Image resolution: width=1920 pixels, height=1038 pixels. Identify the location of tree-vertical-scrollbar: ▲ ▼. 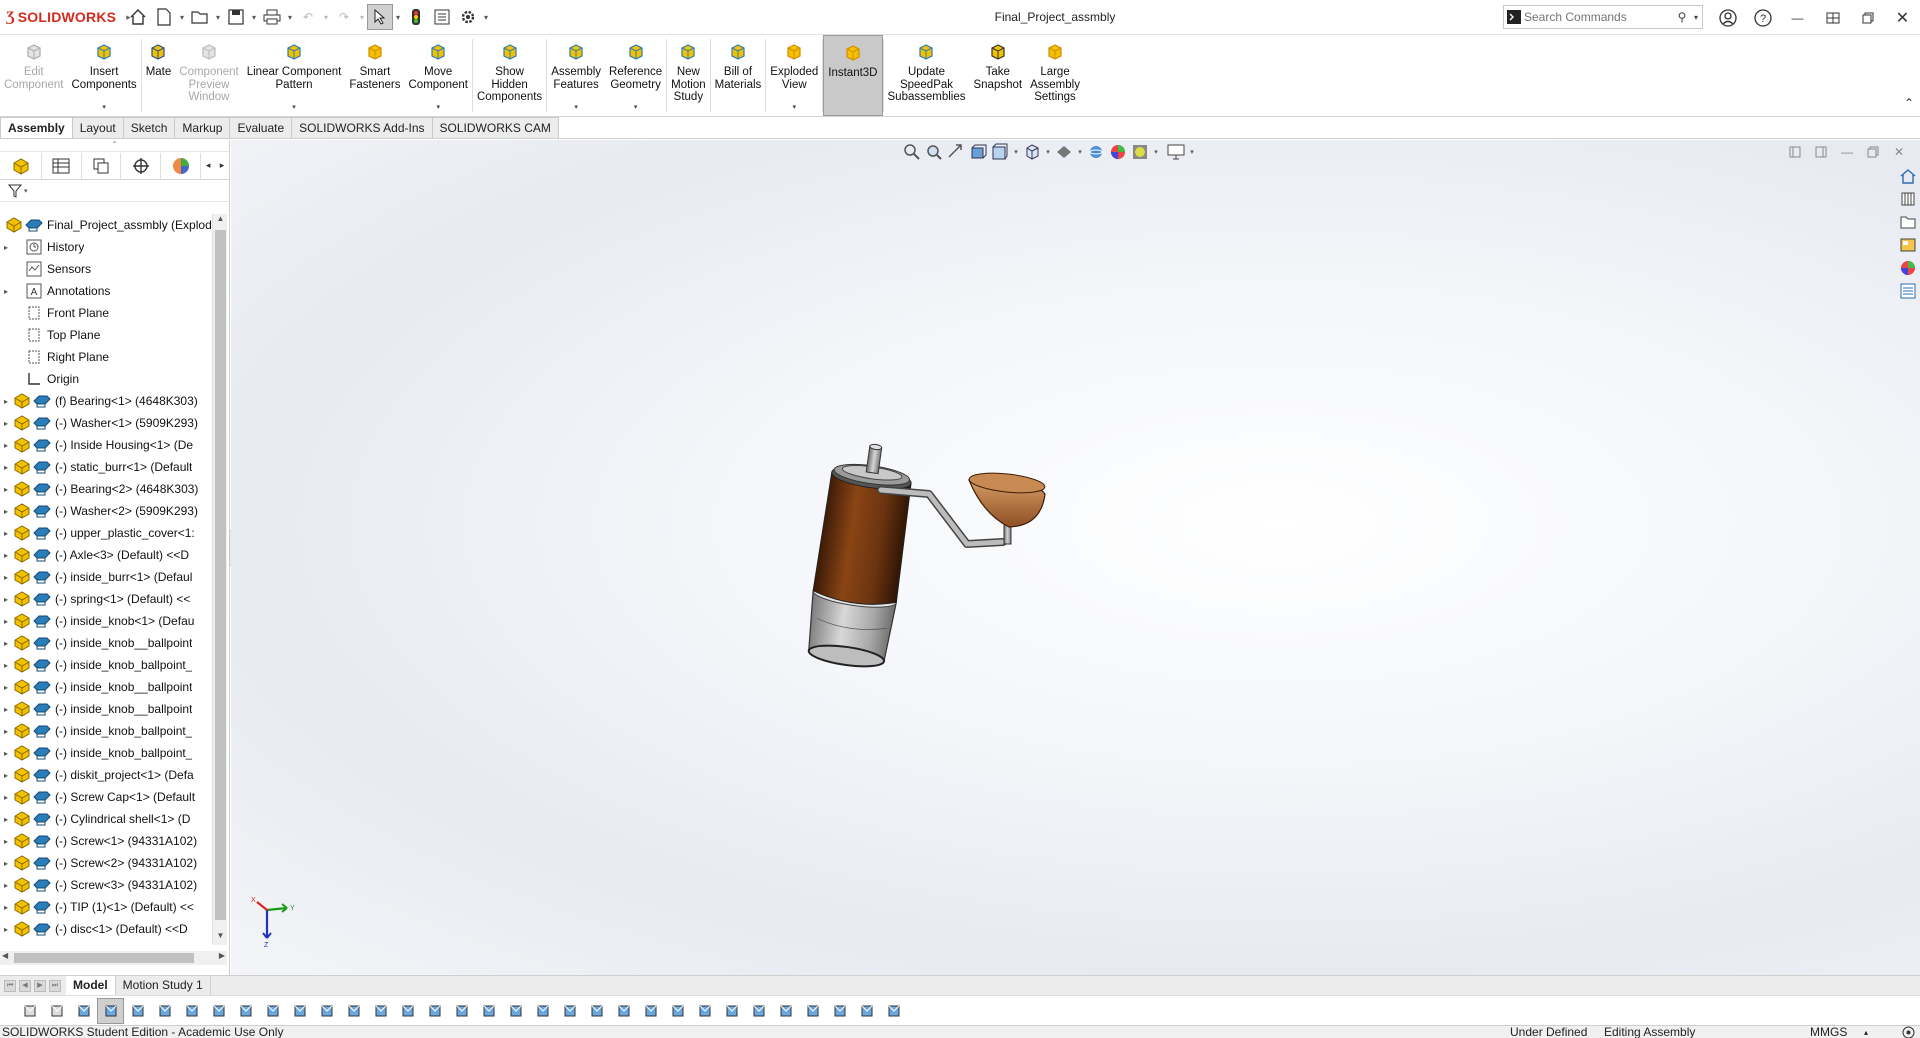
(219, 579).